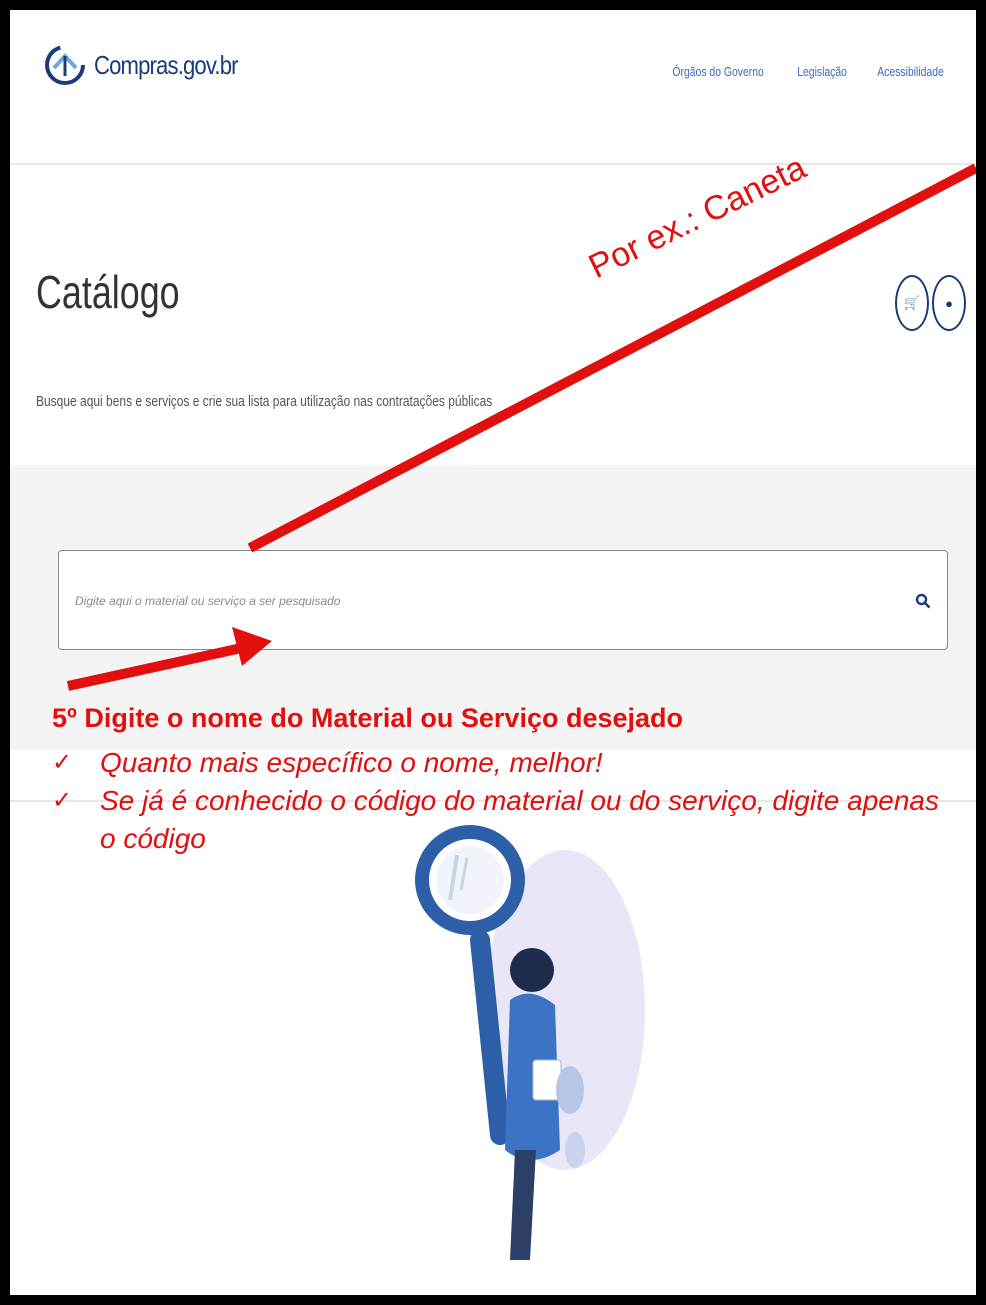  Describe the element at coordinates (252, 646) in the screenshot. I see `input-arrow-head` at that location.